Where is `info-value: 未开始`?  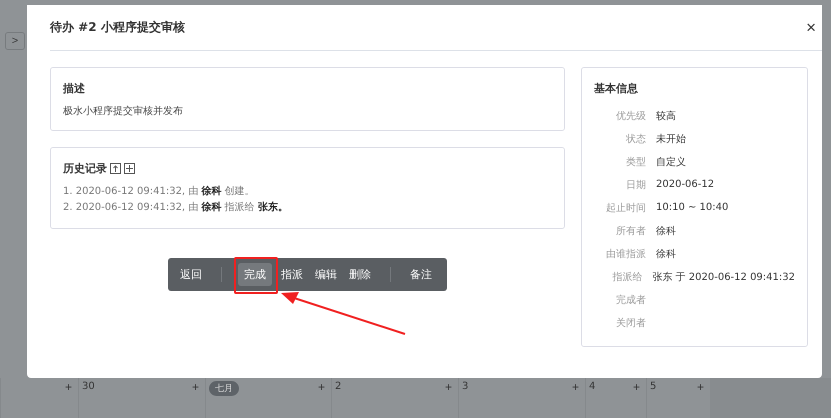
info-value: 未开始 is located at coordinates (671, 139).